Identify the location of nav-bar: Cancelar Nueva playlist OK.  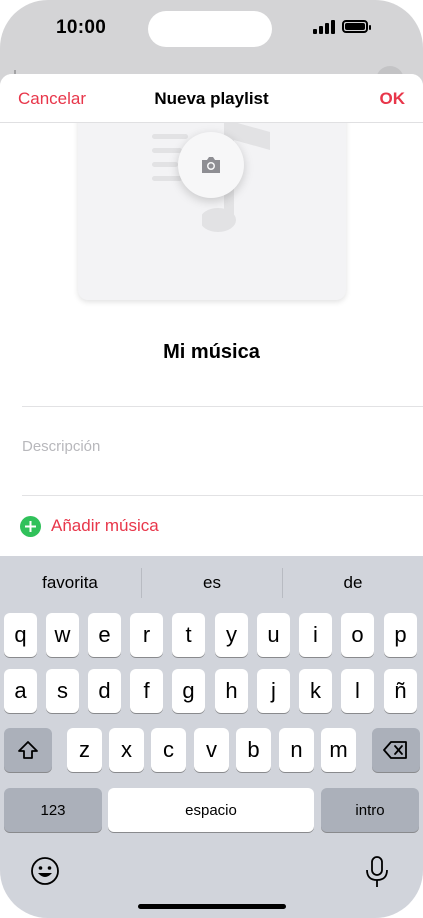
(211, 98).